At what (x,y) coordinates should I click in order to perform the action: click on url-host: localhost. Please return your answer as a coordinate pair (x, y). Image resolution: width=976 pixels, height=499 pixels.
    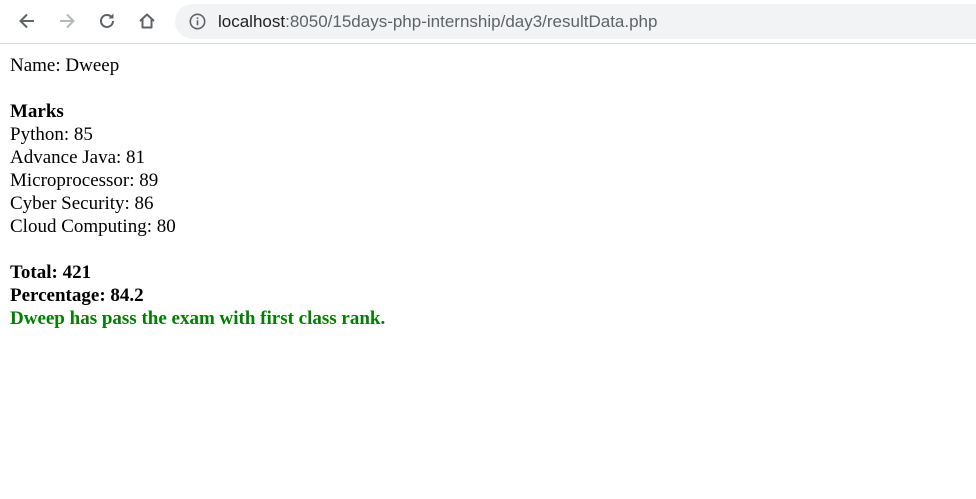
    Looking at the image, I should click on (252, 21).